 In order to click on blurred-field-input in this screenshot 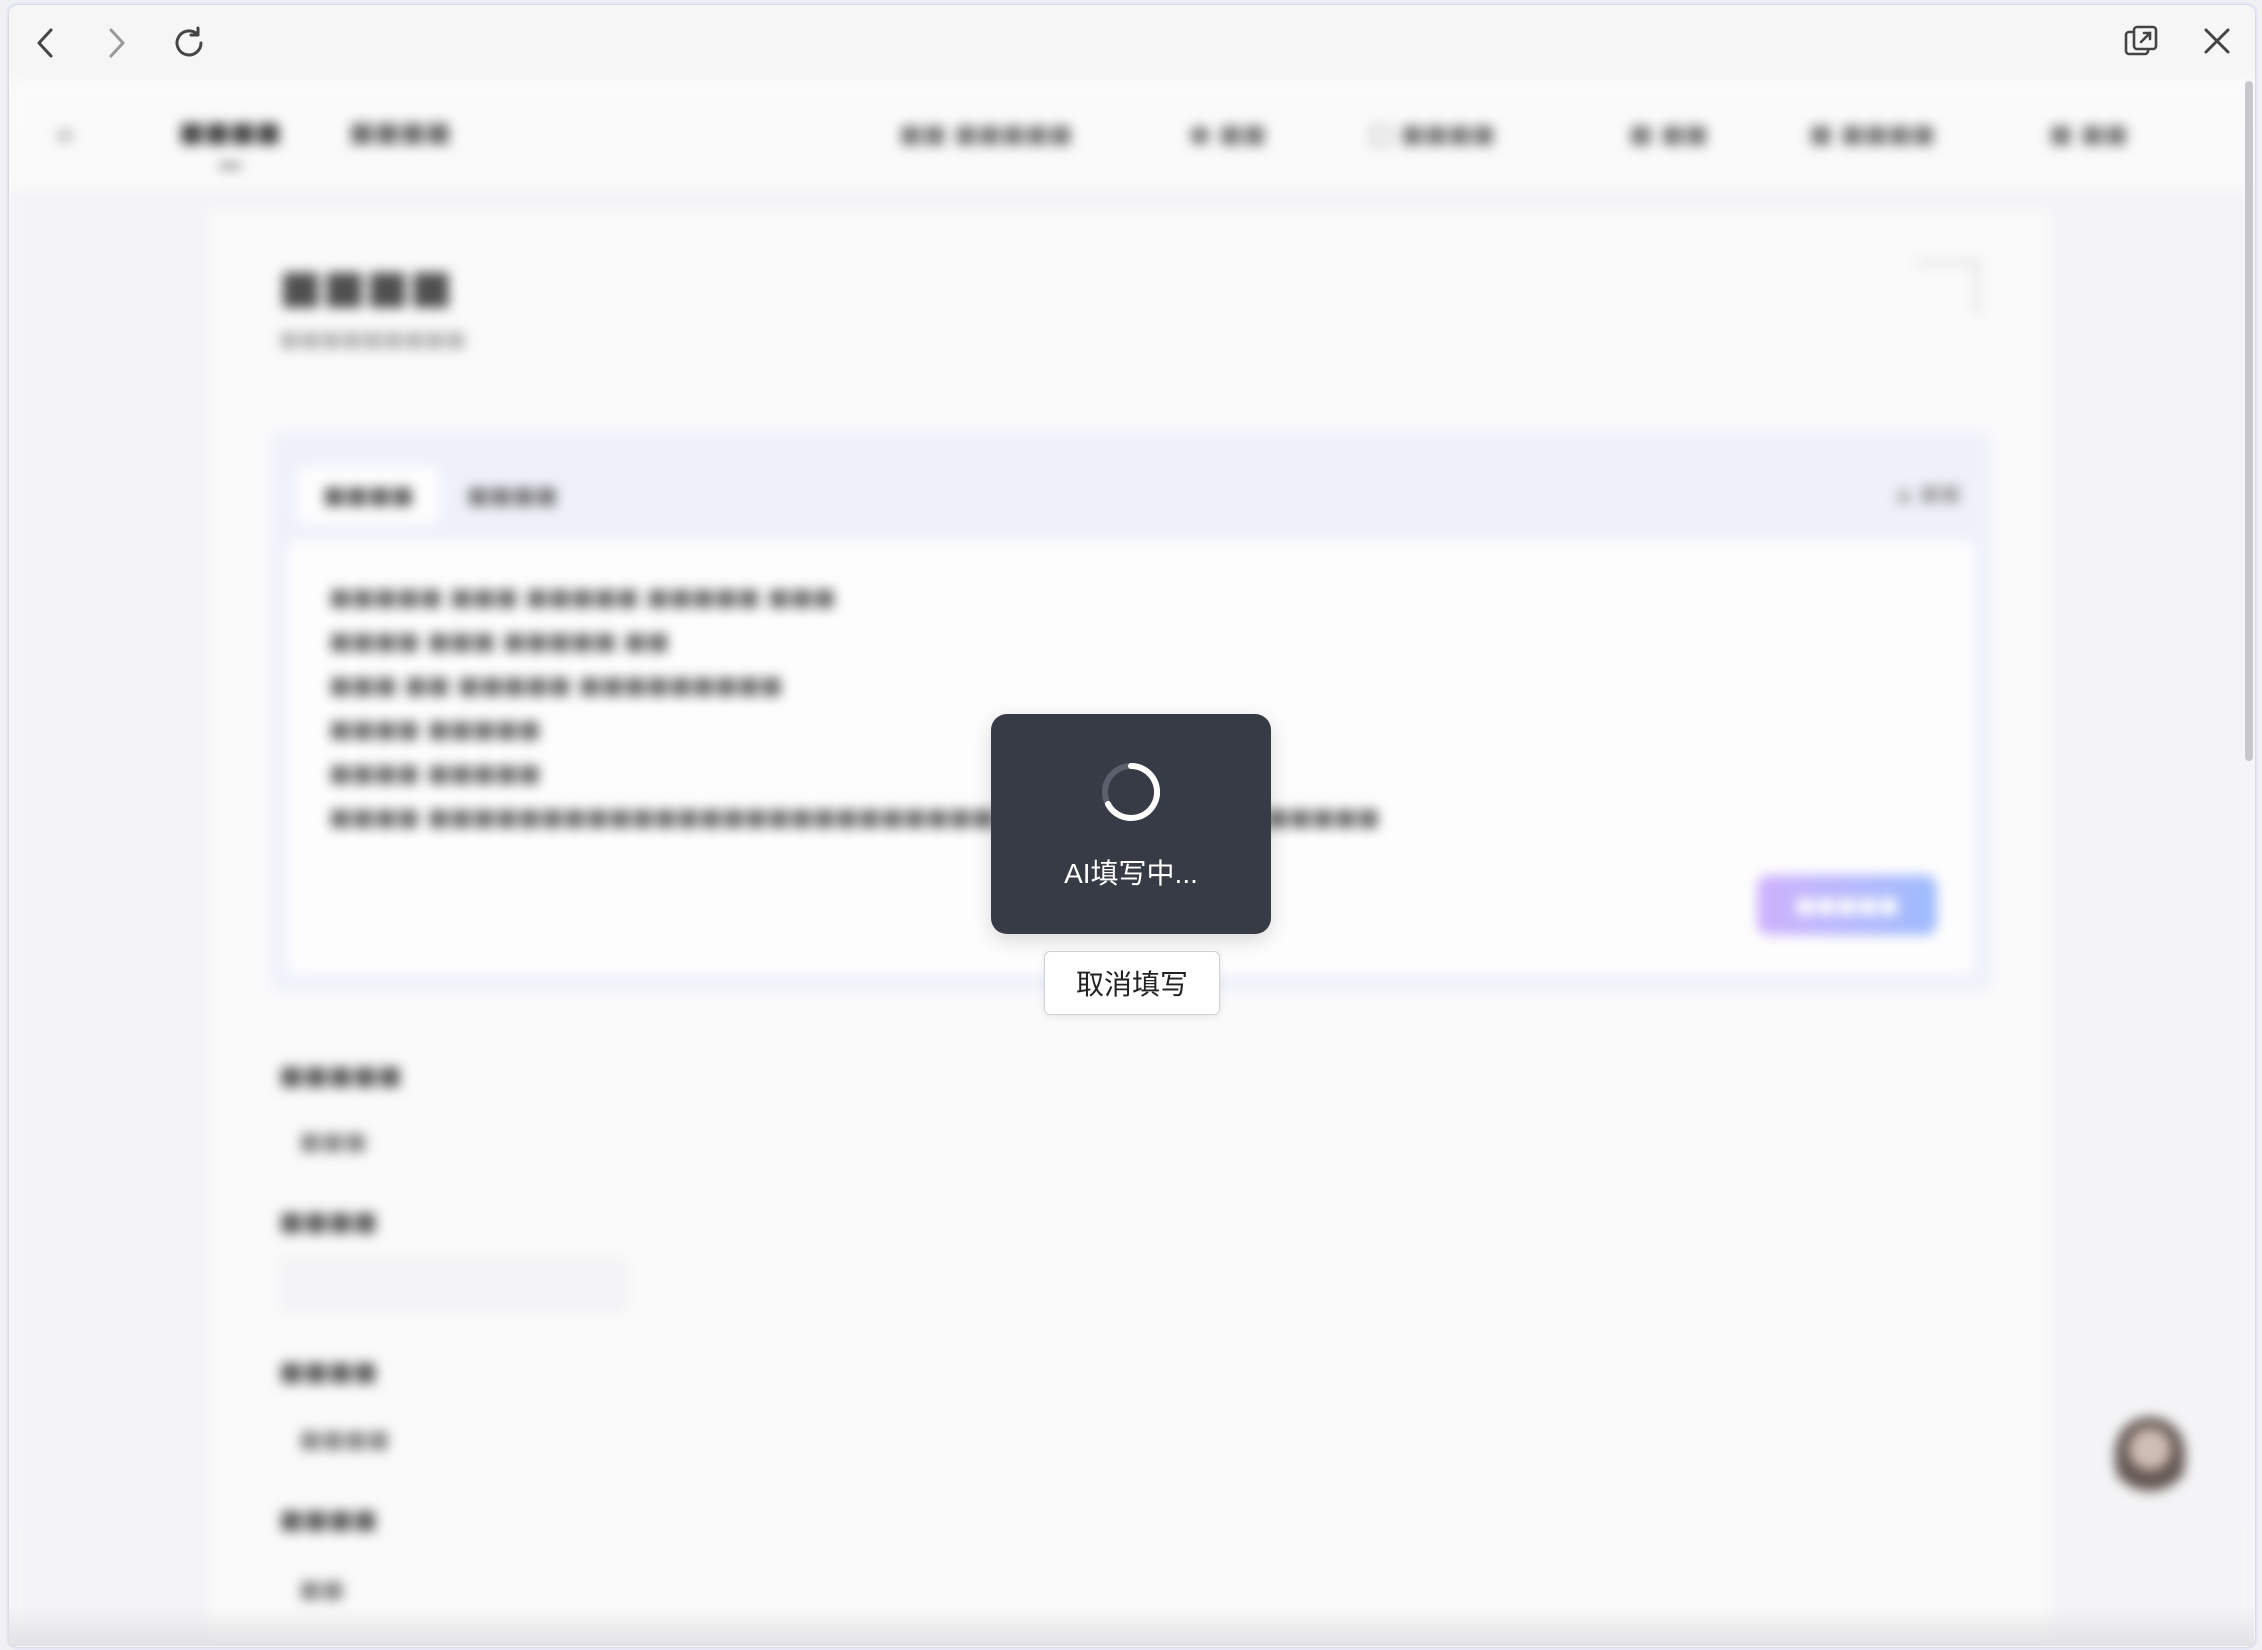, I will do `click(454, 1285)`.